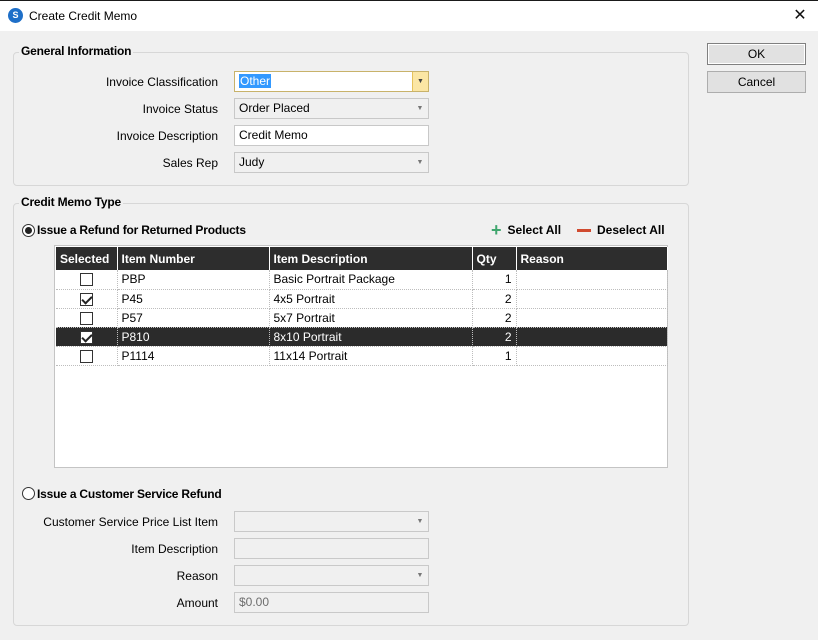 The image size is (818, 640). What do you see at coordinates (331, 135) in the screenshot?
I see `invoice-description-input: Credit Memo` at bounding box center [331, 135].